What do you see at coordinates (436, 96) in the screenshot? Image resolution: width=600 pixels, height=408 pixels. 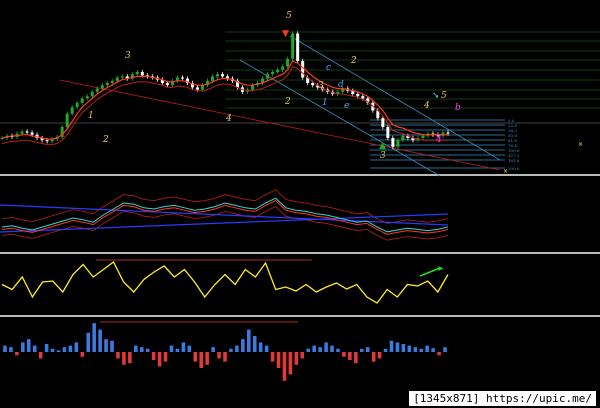 I see `cyan-marker: ➘` at bounding box center [436, 96].